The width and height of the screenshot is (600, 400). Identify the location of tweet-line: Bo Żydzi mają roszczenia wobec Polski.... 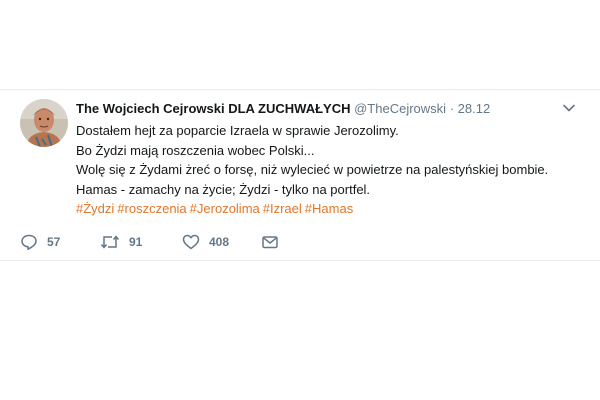
(195, 150).